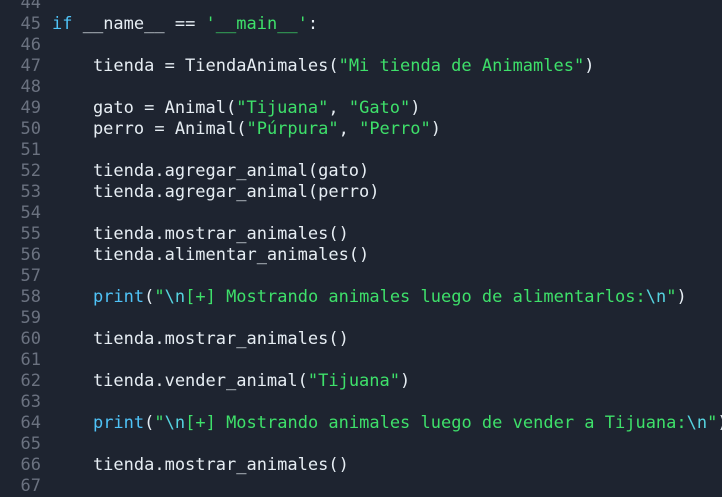 This screenshot has height=497, width=722. What do you see at coordinates (361, 234) in the screenshot?
I see `code-line: 55 tienda.mostrar_animales()` at bounding box center [361, 234].